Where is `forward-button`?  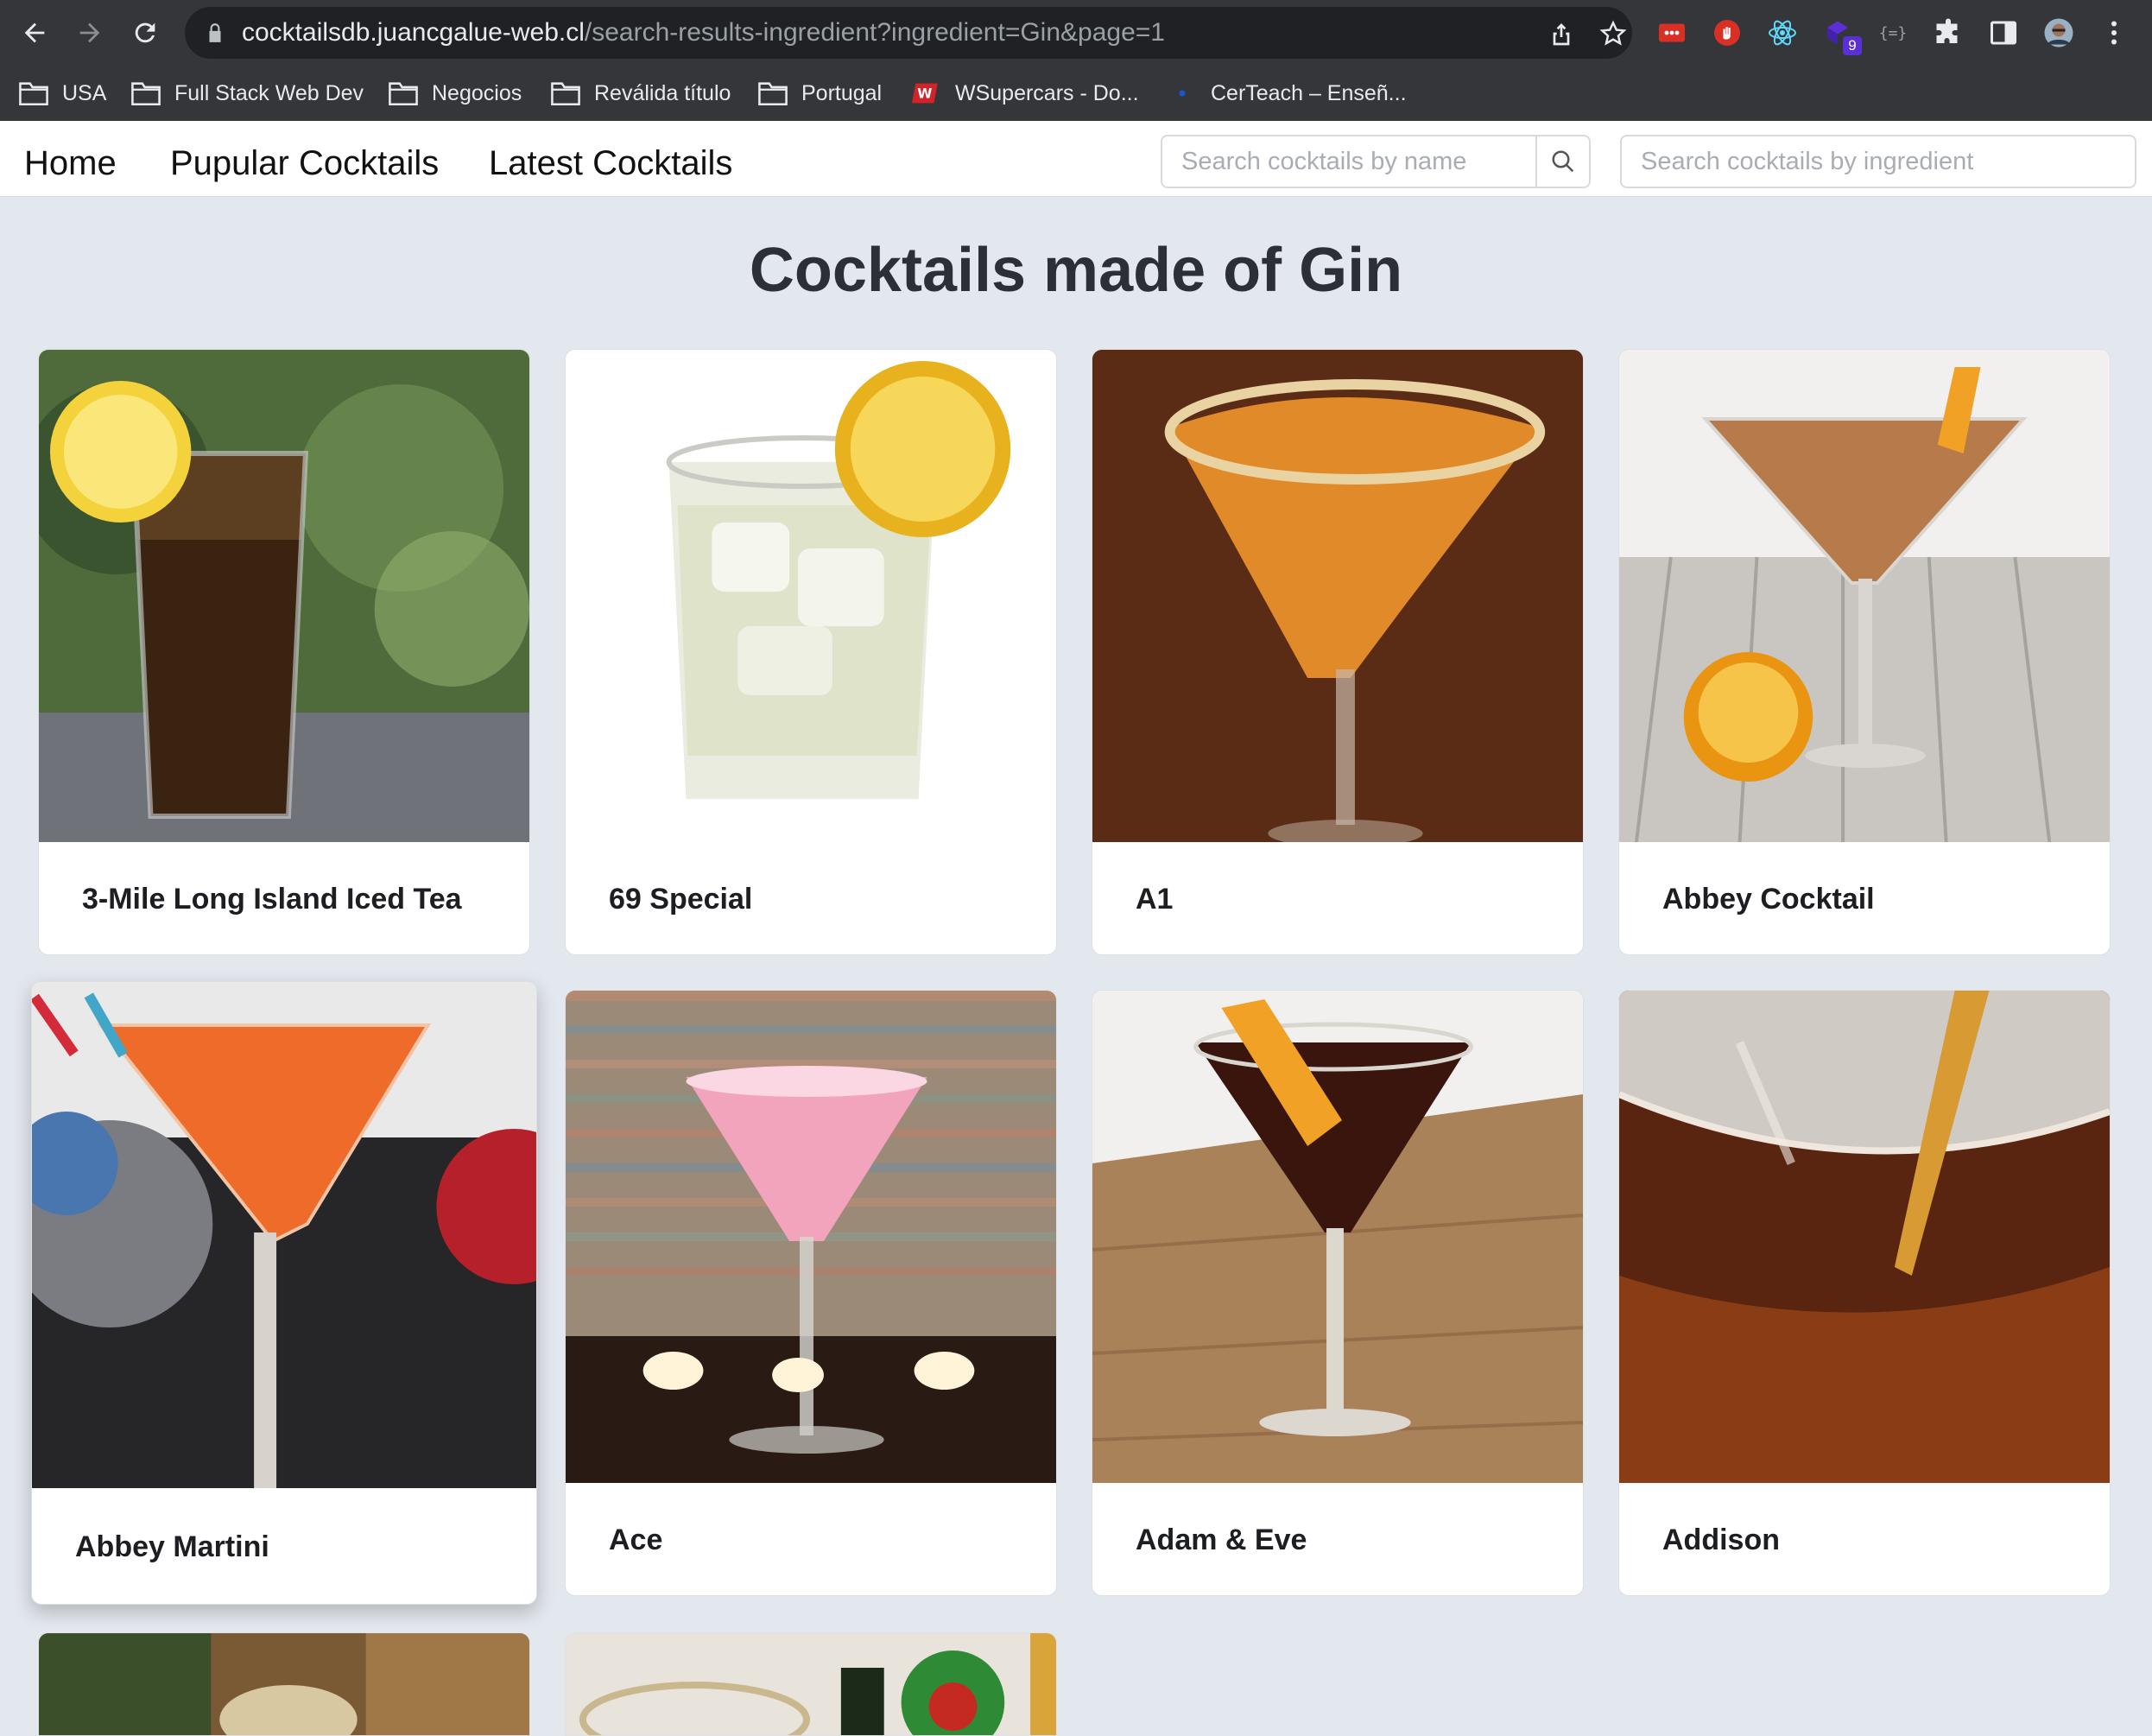
forward-button is located at coordinates (90, 33).